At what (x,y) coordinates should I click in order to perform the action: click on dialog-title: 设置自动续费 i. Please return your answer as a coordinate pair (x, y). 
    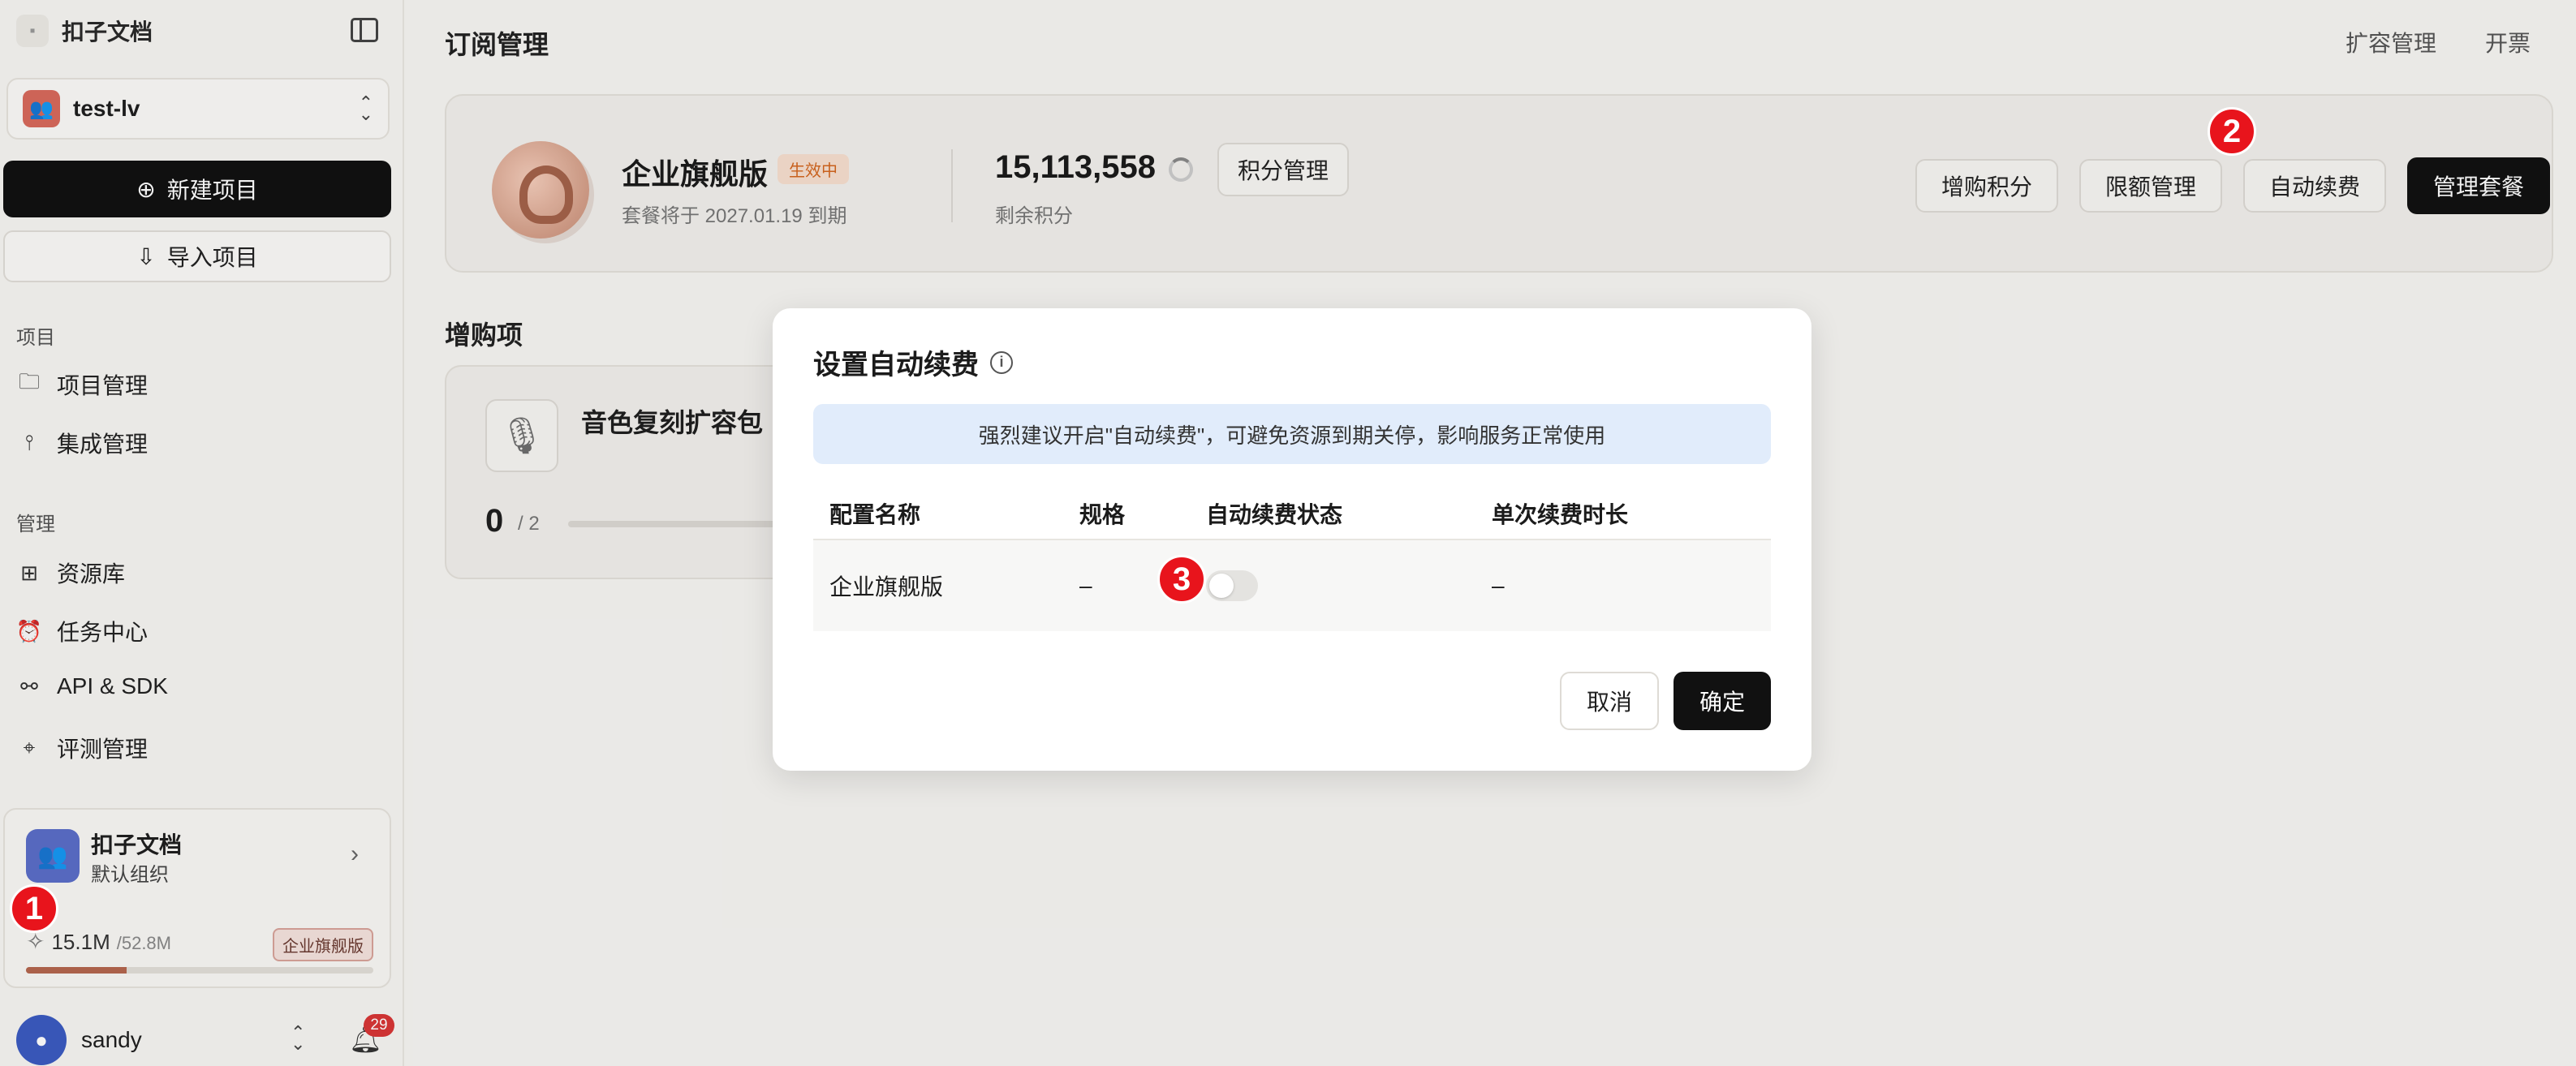
    Looking at the image, I should click on (913, 362).